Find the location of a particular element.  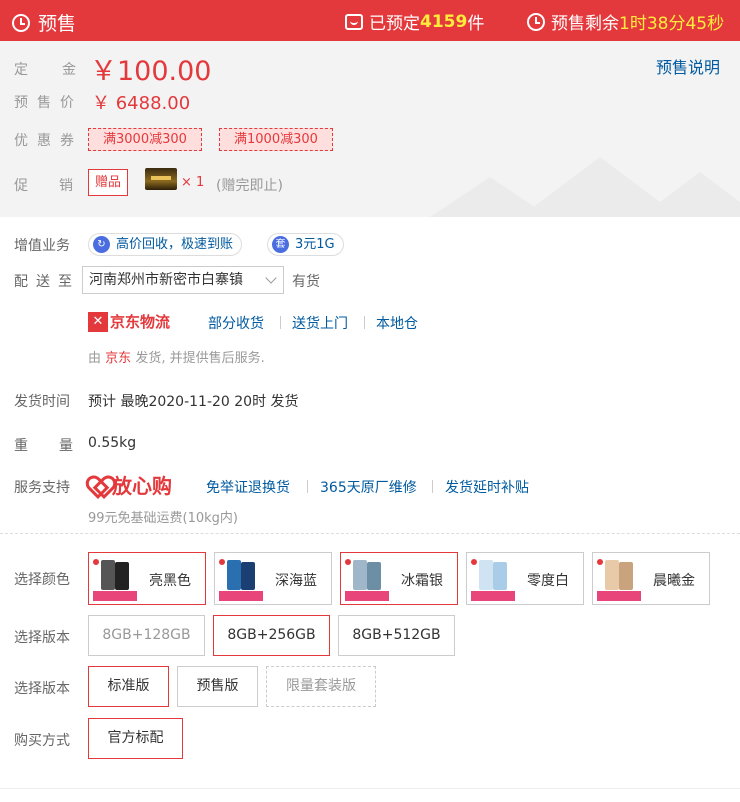

data-package-text: 3元1G is located at coordinates (315, 244).